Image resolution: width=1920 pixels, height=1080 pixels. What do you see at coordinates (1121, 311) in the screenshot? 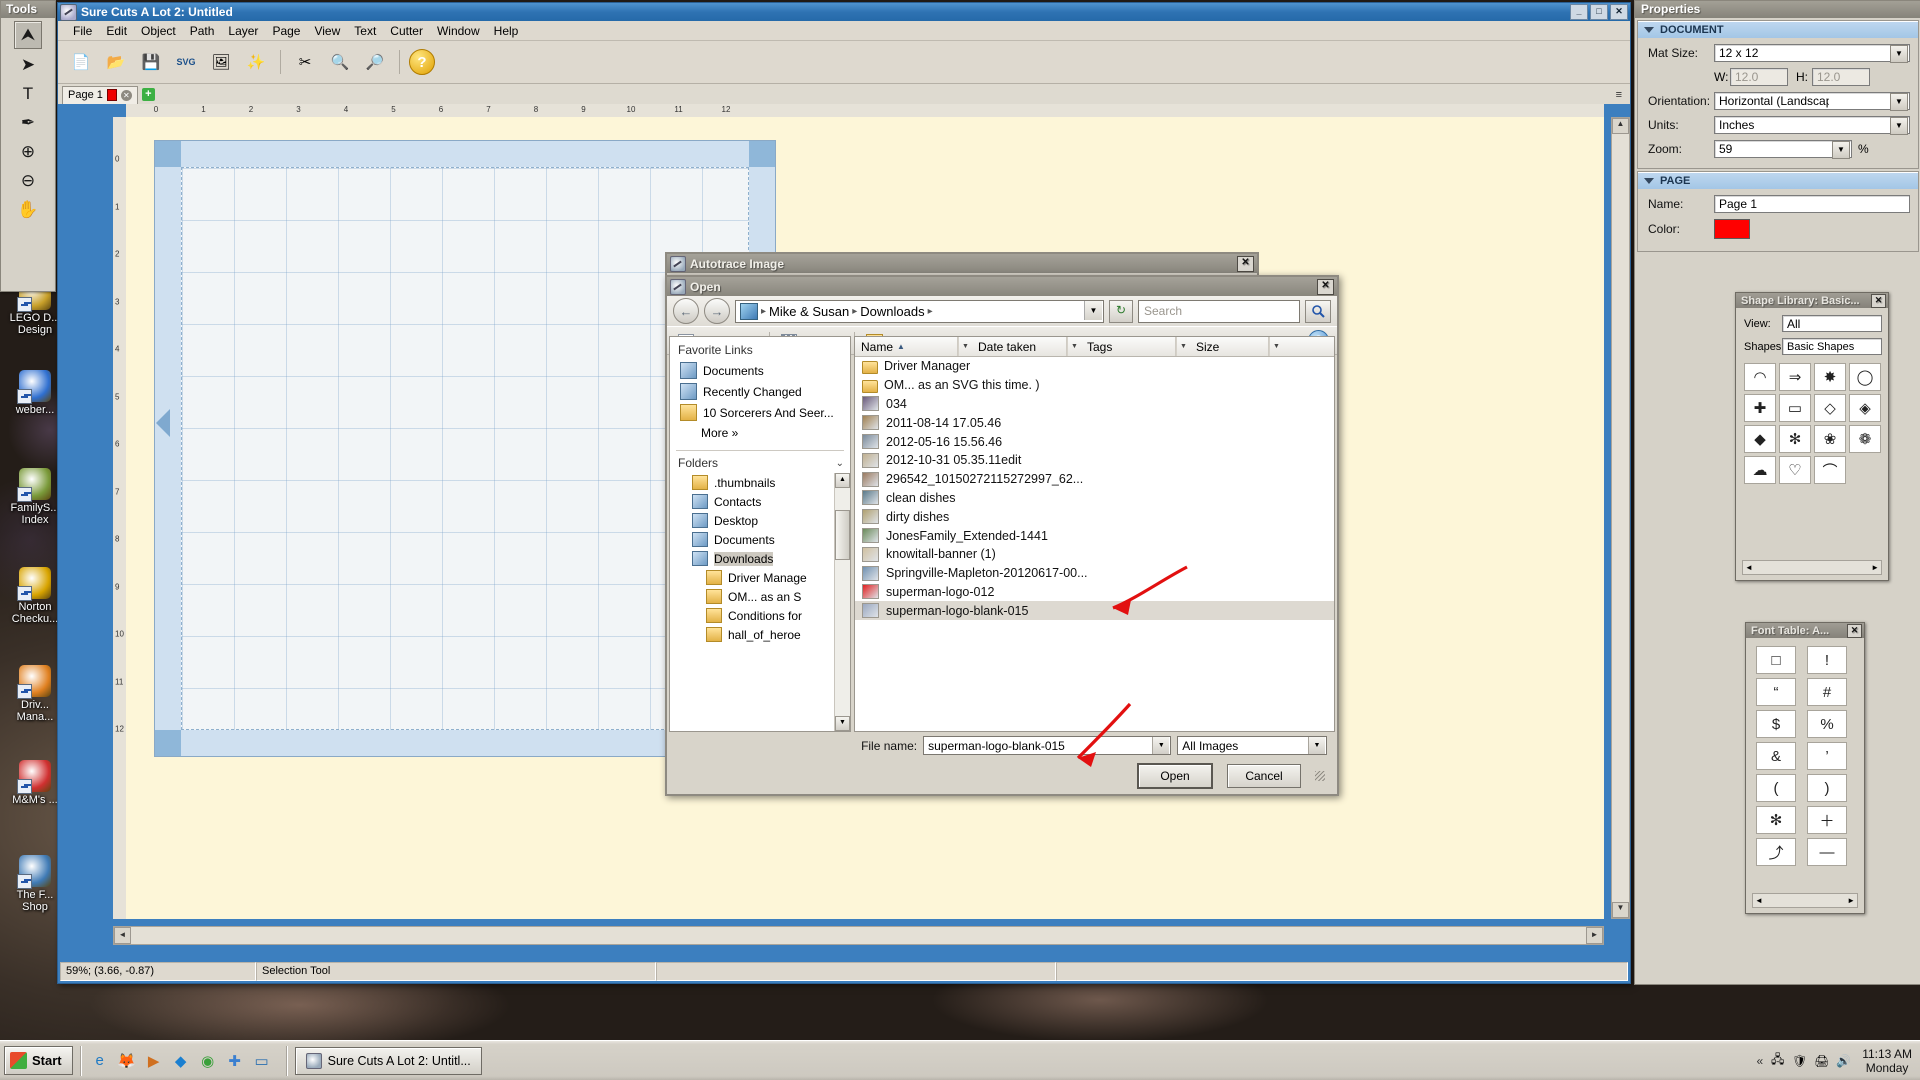
I see `refresh-button: ↻` at bounding box center [1121, 311].